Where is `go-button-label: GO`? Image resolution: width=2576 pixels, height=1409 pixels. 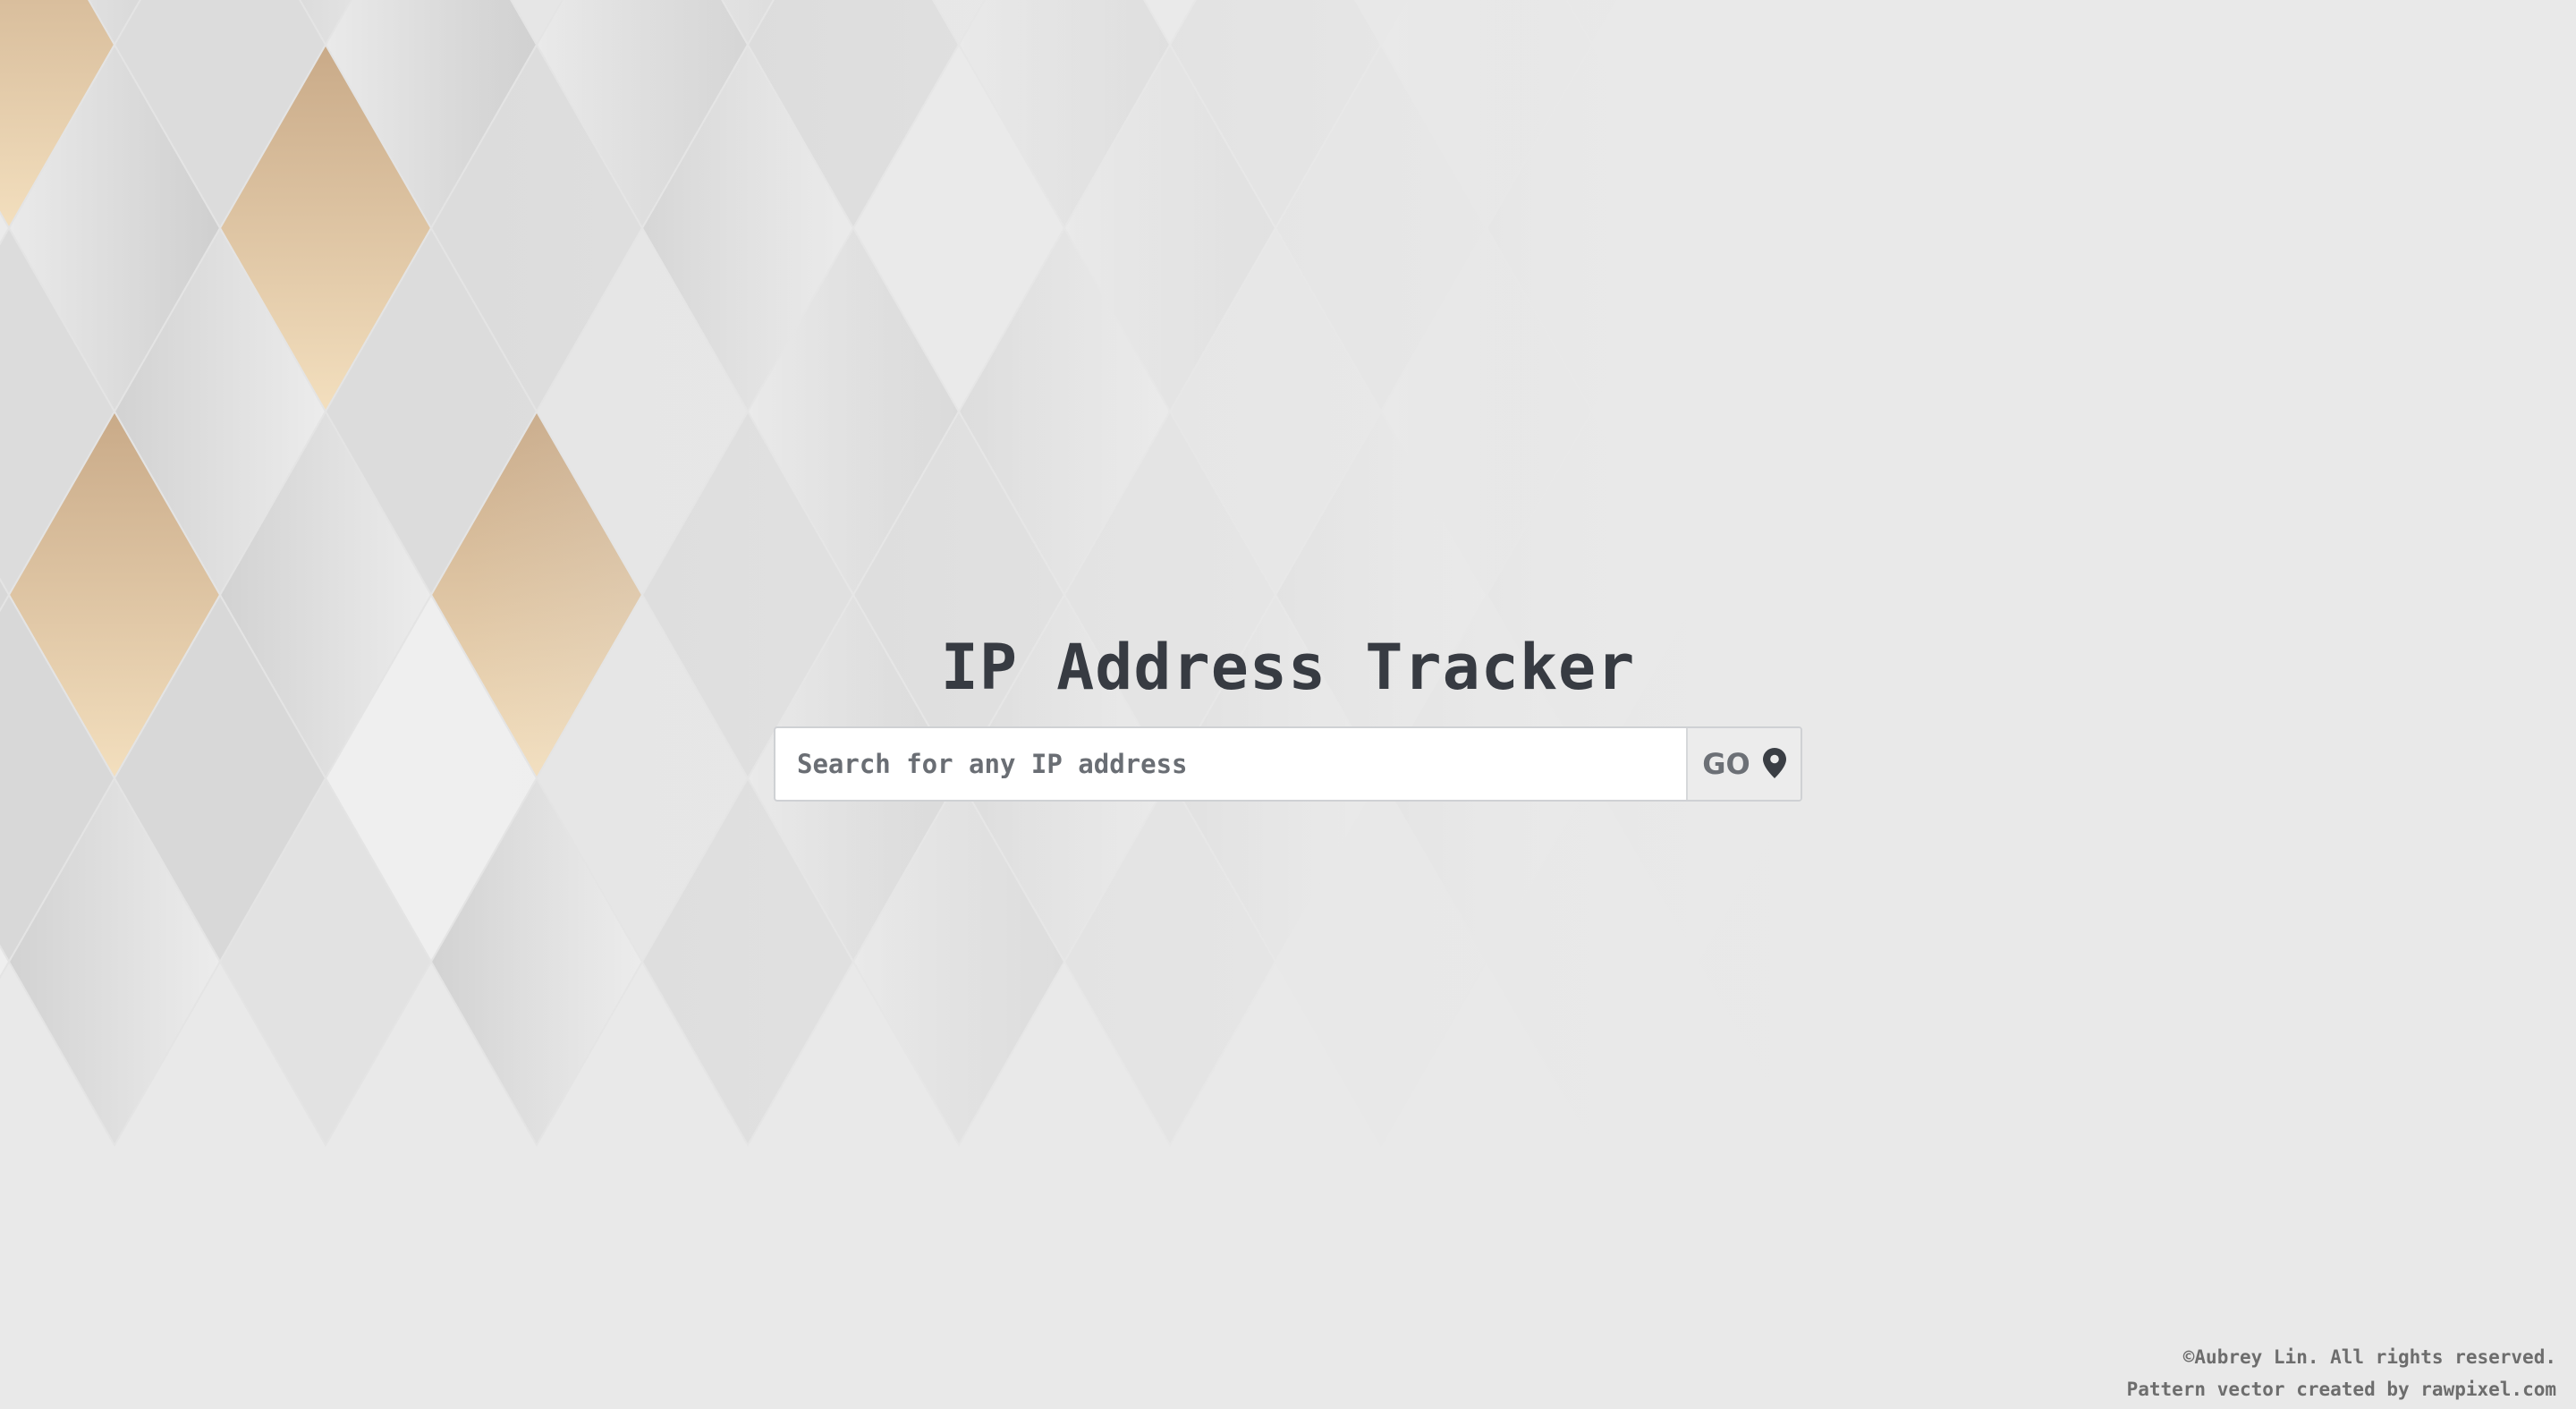
go-button-label: GO is located at coordinates (1726, 764).